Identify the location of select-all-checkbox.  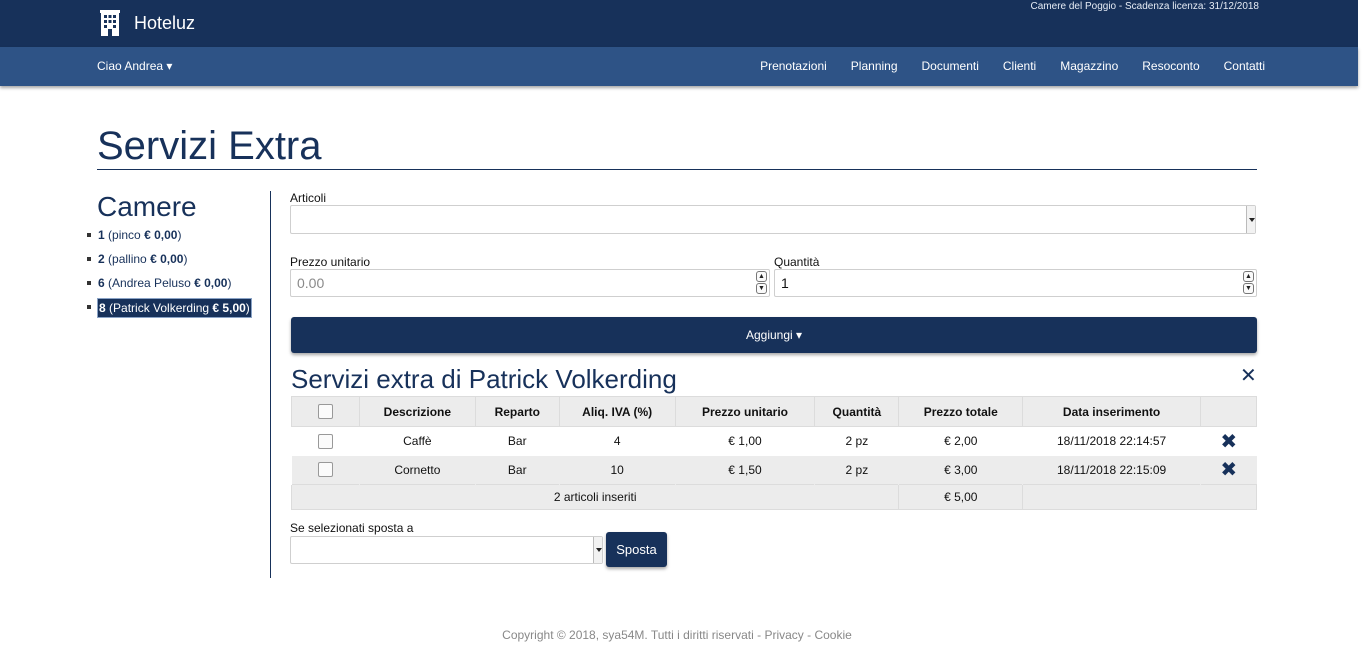
(325, 412).